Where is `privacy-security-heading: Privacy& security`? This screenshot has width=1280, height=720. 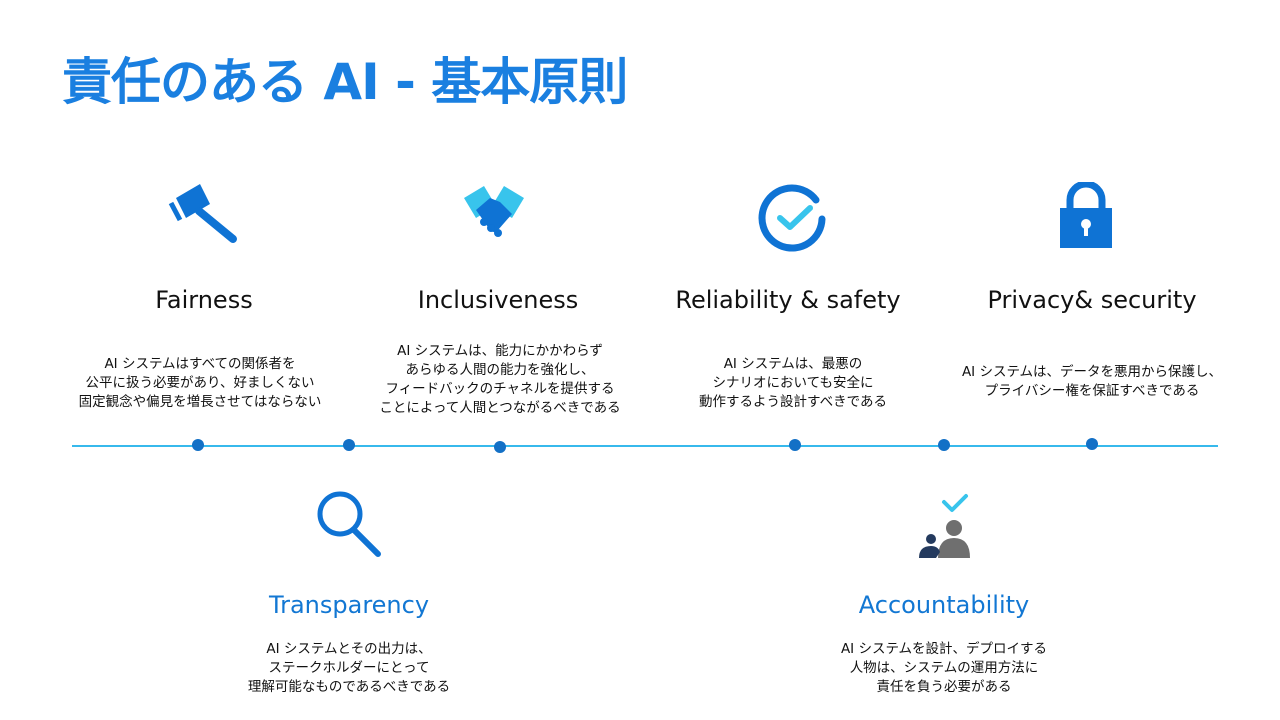 privacy-security-heading: Privacy& security is located at coordinates (1092, 300).